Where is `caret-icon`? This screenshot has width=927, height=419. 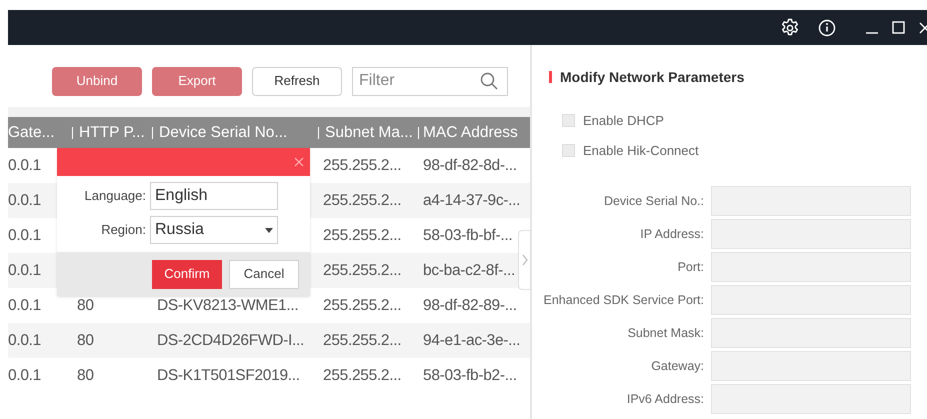
caret-icon is located at coordinates (269, 230).